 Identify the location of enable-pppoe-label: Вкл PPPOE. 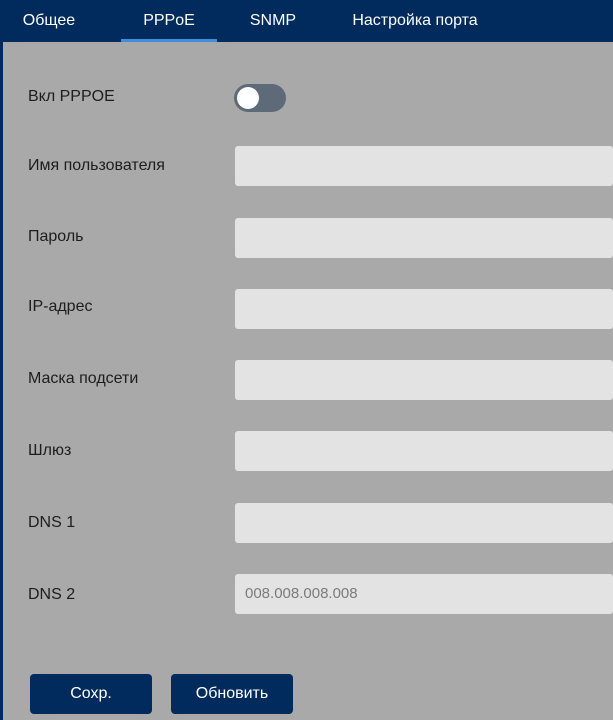
(71, 96).